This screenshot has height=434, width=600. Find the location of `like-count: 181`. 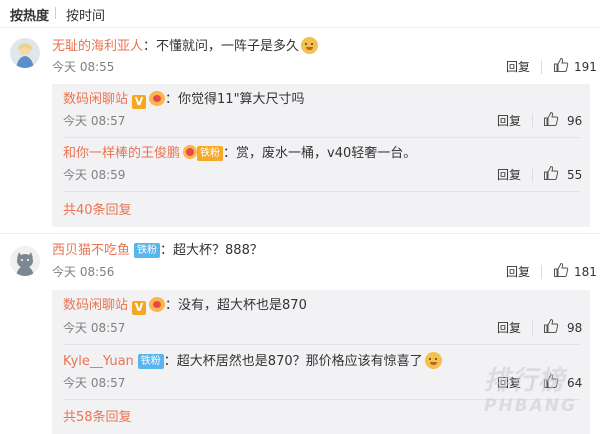

like-count: 181 is located at coordinates (585, 272).